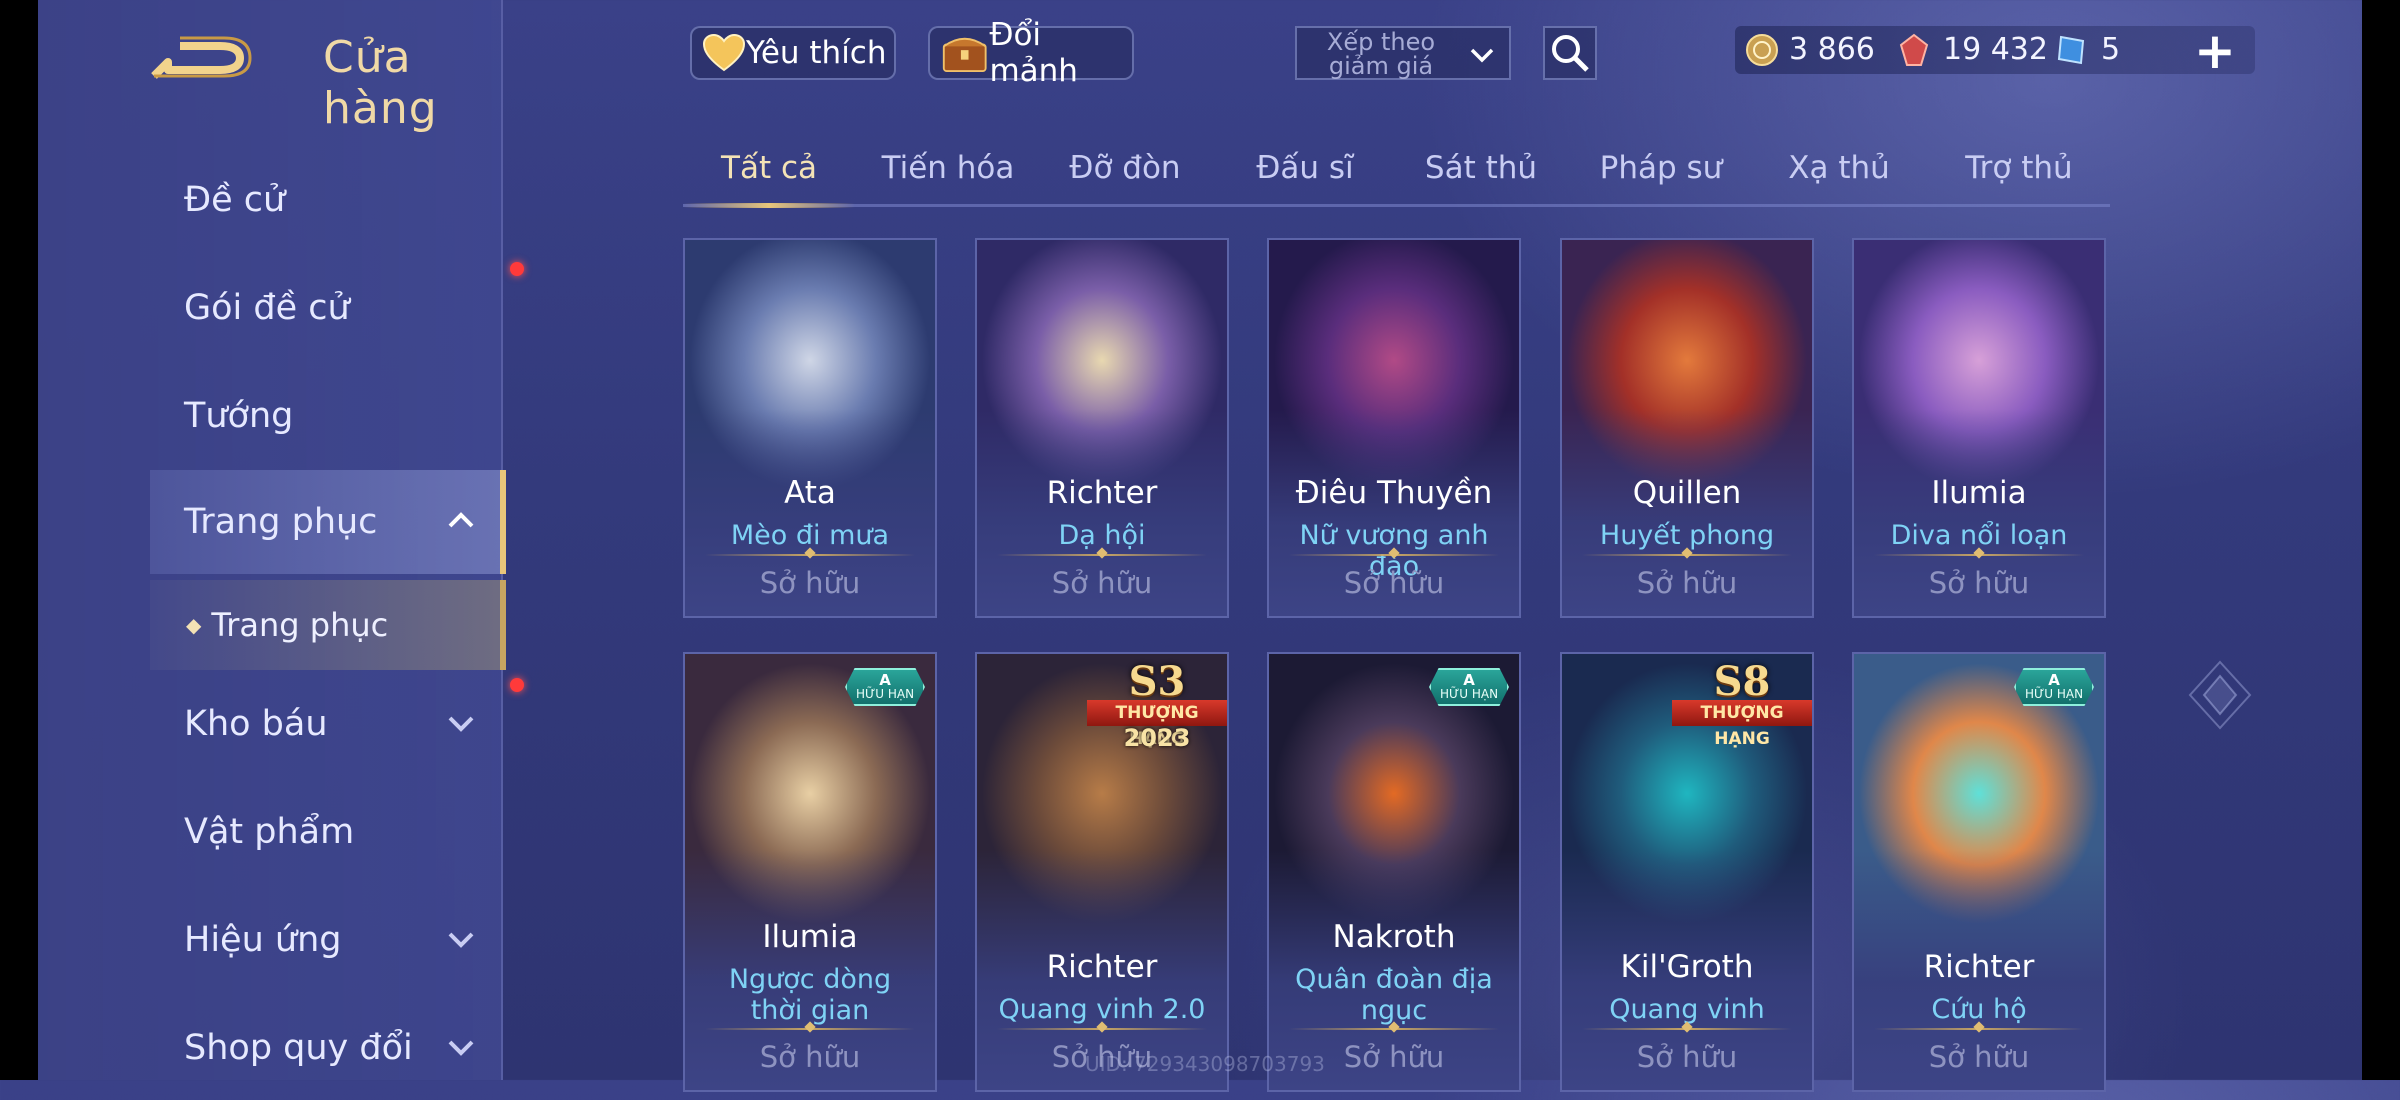  I want to click on red-gem-icon, so click(1914, 49).